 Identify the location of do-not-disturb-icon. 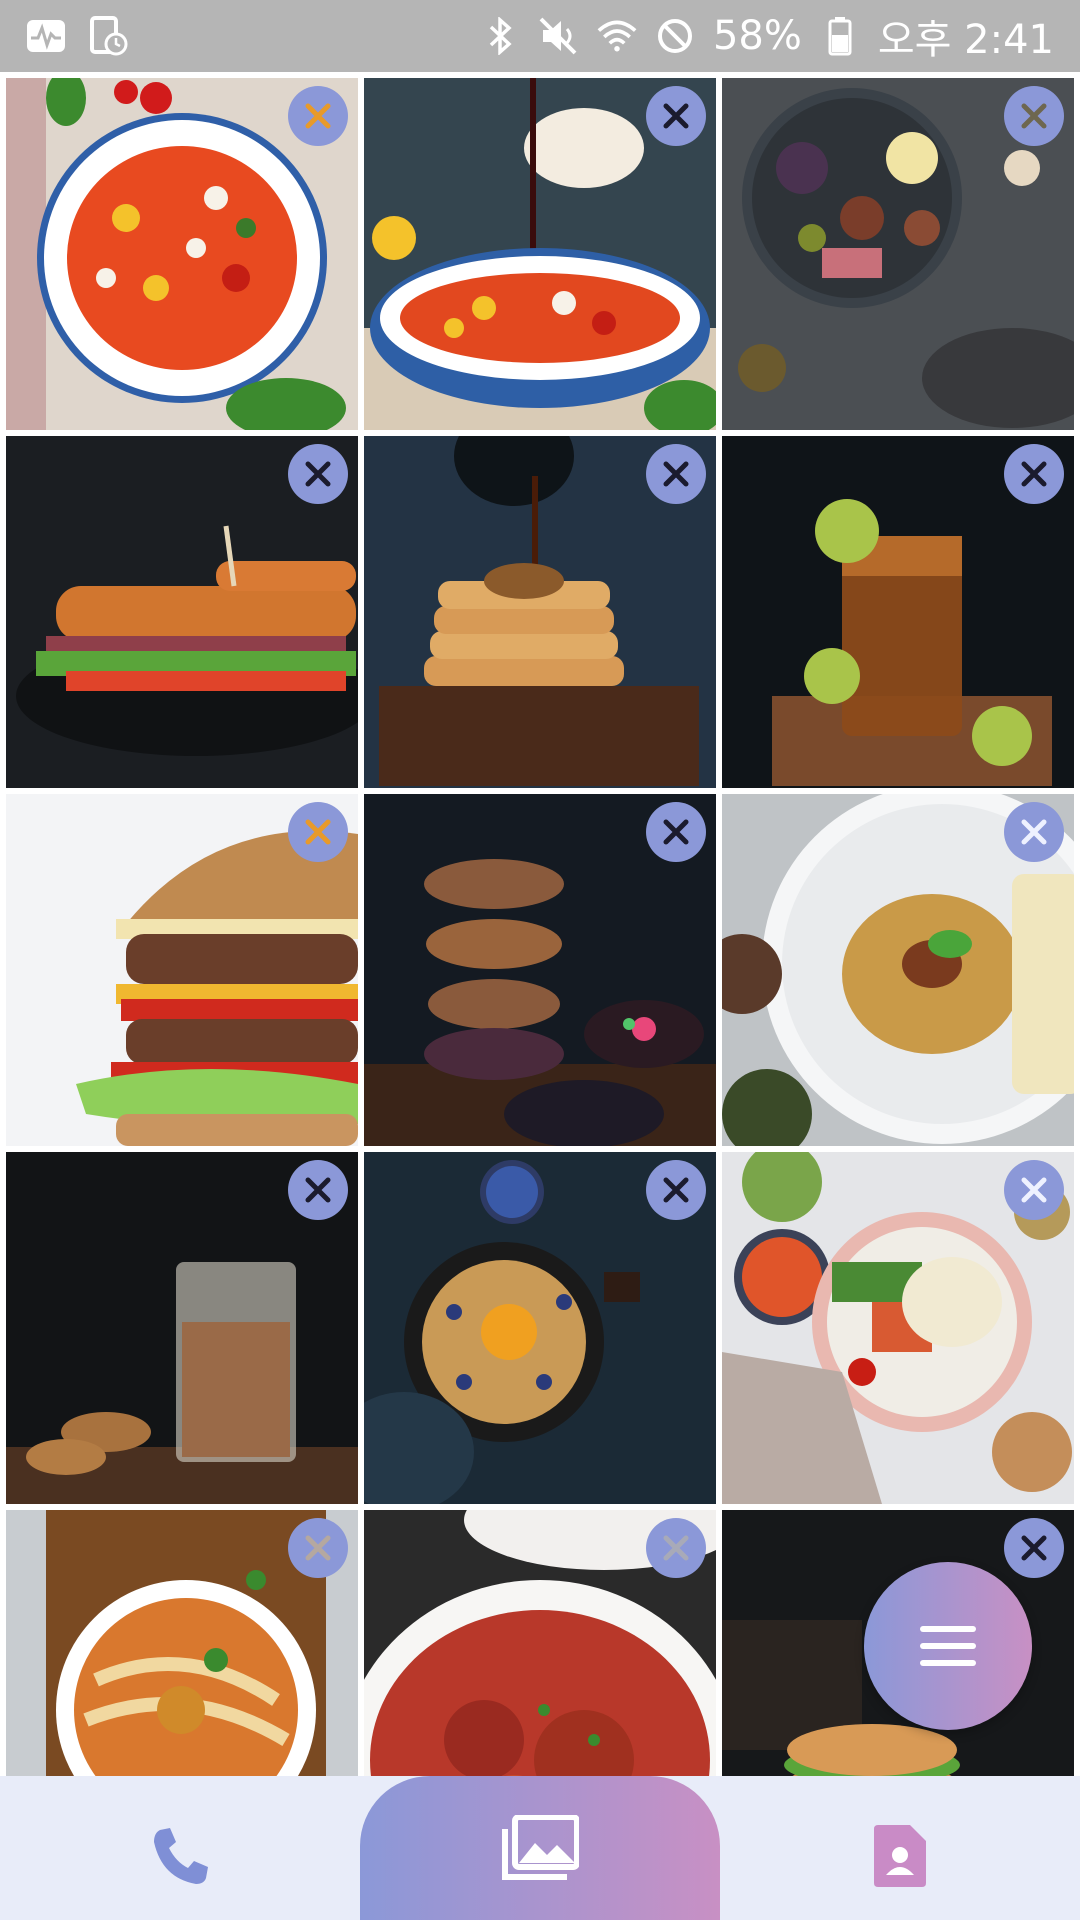
(675, 36).